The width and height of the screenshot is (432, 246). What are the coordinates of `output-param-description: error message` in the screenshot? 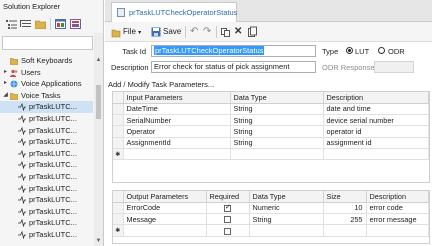 It's located at (397, 219).